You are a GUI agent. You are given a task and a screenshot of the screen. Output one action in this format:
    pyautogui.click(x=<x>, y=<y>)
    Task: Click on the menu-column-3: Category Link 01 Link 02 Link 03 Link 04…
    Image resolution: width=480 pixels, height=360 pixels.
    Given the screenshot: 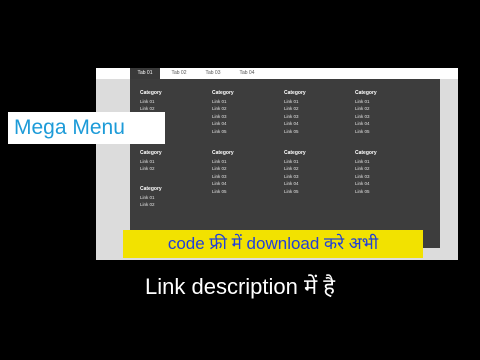 What is the action you would take?
    pyautogui.click(x=295, y=112)
    